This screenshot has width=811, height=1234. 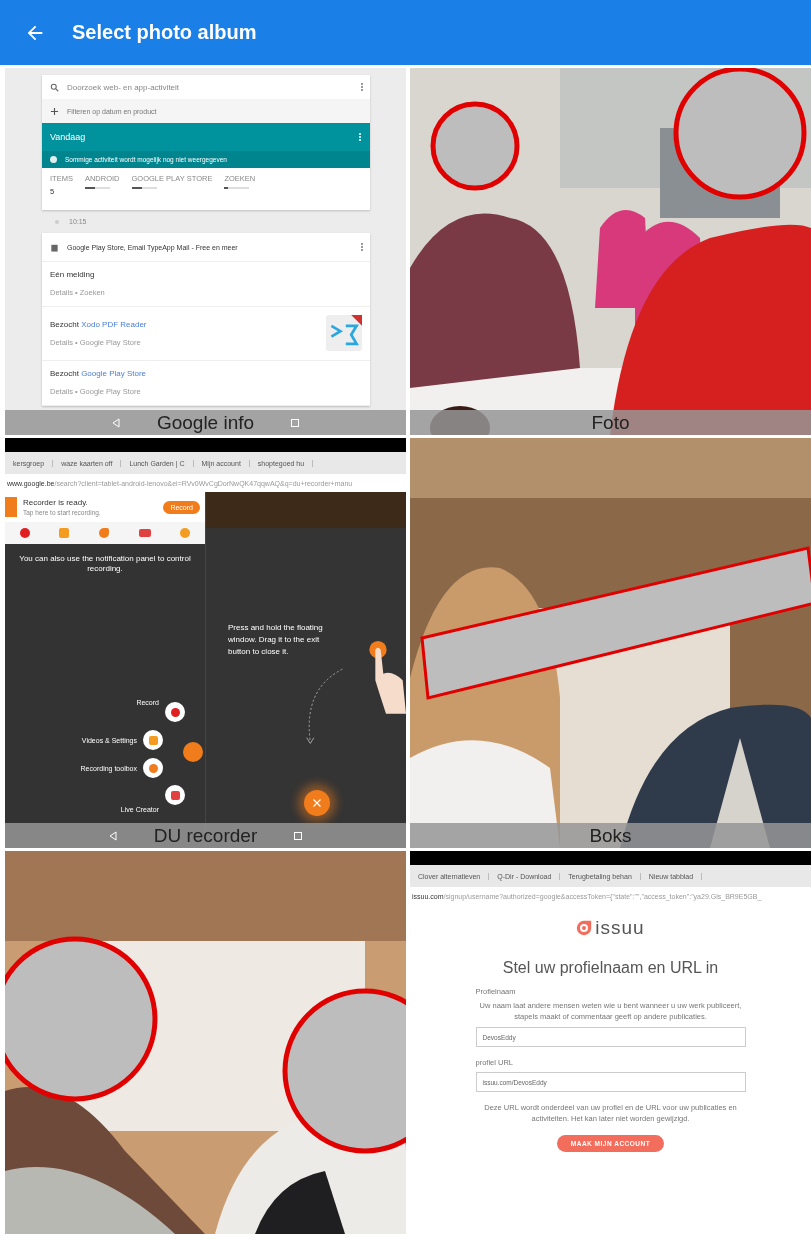 I want to click on plus-icon, so click(x=54, y=111).